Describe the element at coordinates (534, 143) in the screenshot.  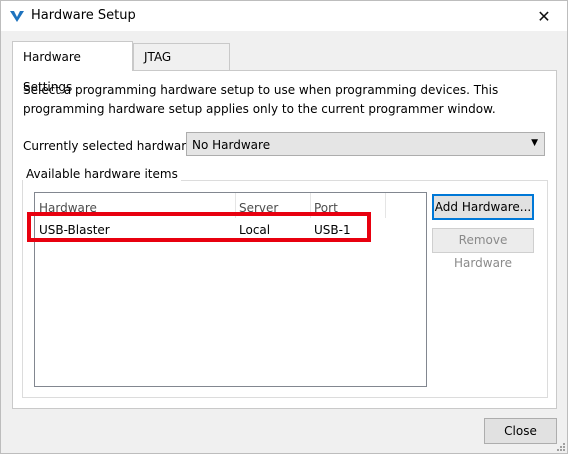
I see `chevron-down-icon: ▼` at that location.